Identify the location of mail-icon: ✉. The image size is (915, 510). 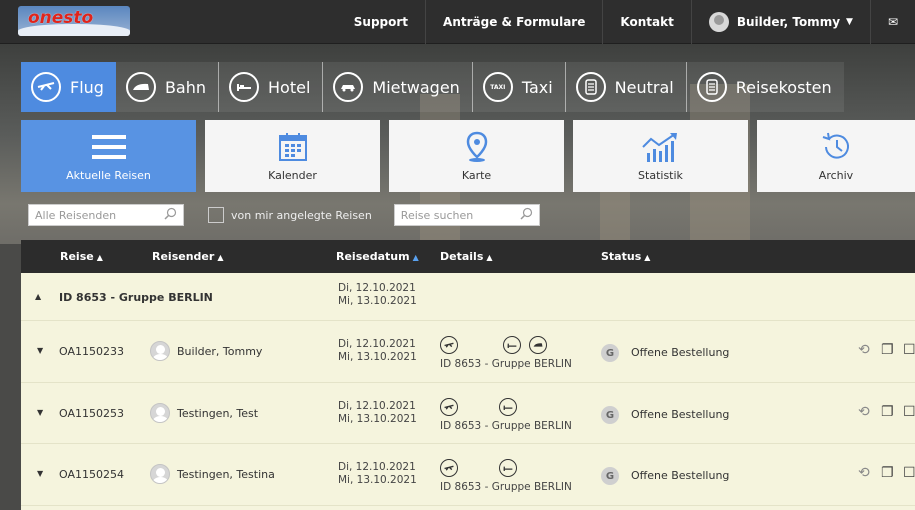
(892, 22).